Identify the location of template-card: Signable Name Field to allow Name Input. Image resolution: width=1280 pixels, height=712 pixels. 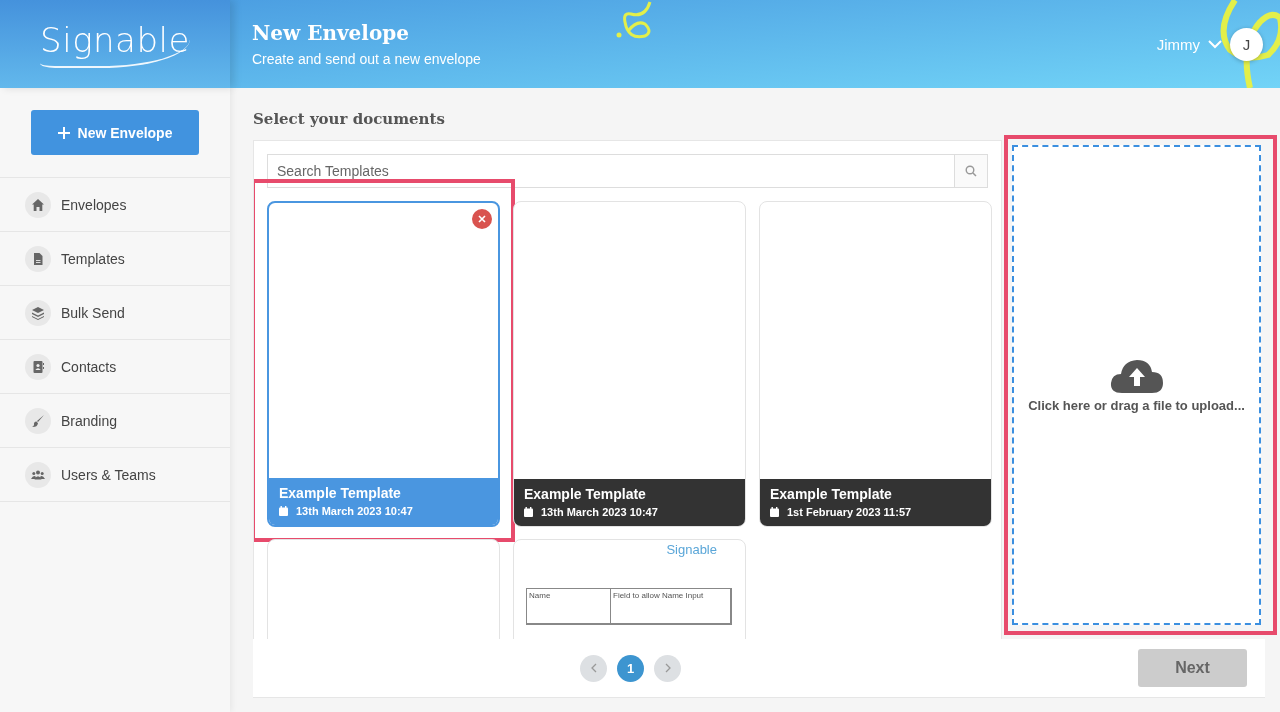
(629, 589).